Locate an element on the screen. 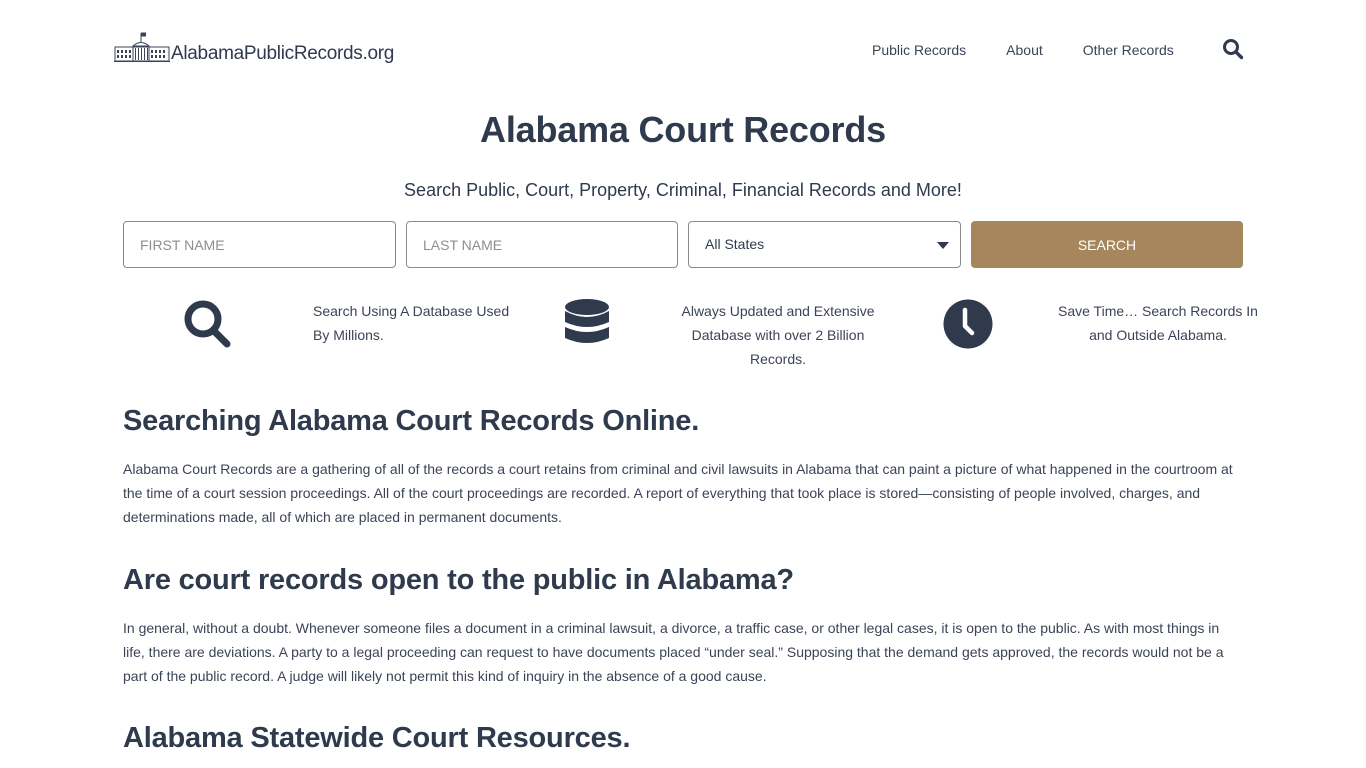 This screenshot has height=768, width=1366. people-search-form: All States SEARCH is located at coordinates (683, 244).